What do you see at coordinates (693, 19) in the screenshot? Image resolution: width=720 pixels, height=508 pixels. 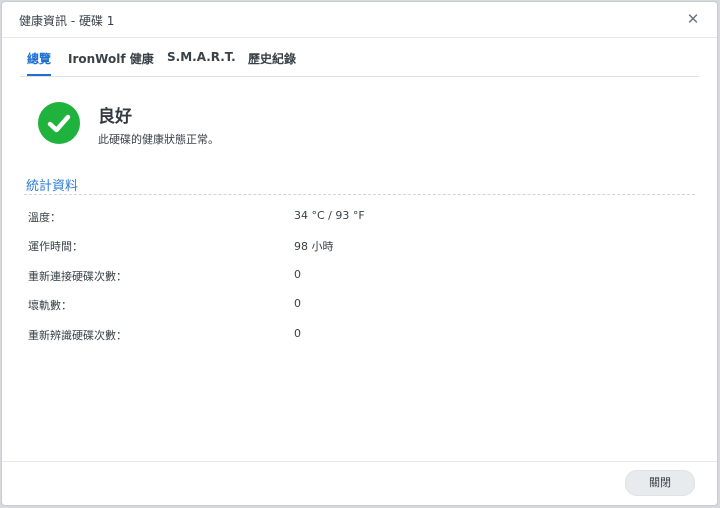 I see `close-icon: ✕` at bounding box center [693, 19].